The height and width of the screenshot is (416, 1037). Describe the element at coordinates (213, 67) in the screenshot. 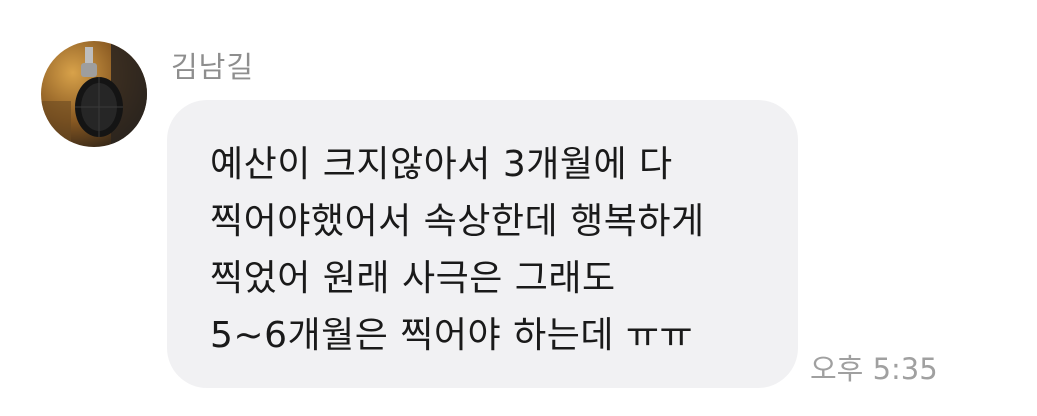

I see `sender-name: 김남길` at that location.